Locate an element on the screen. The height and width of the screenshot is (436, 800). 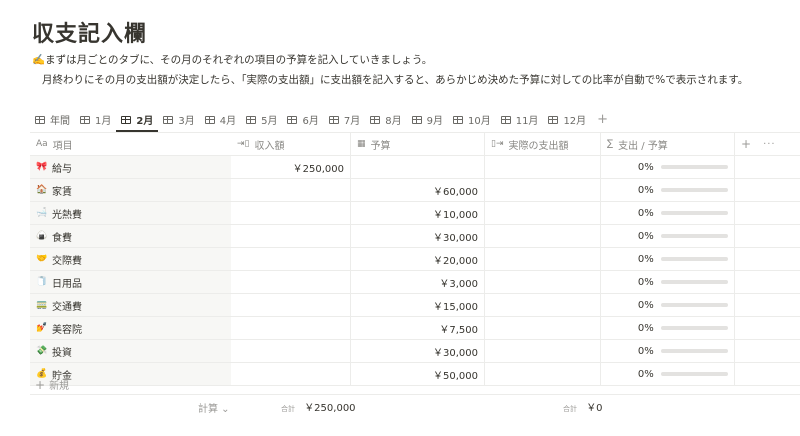
add-view-icon: + is located at coordinates (602, 119).